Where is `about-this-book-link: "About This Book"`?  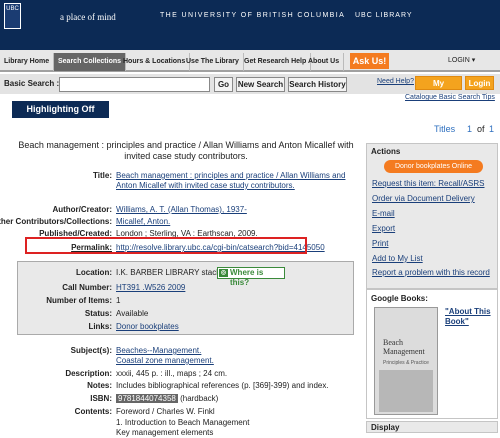 about-this-book-link: "About This Book" is located at coordinates (469, 317).